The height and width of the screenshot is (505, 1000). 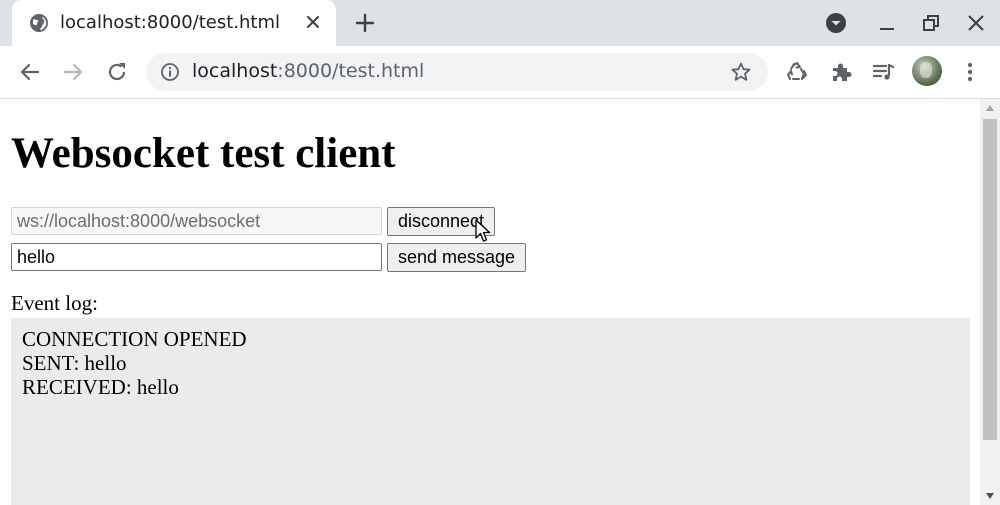 I want to click on scroll-up-arrow-icon, so click(x=990, y=108).